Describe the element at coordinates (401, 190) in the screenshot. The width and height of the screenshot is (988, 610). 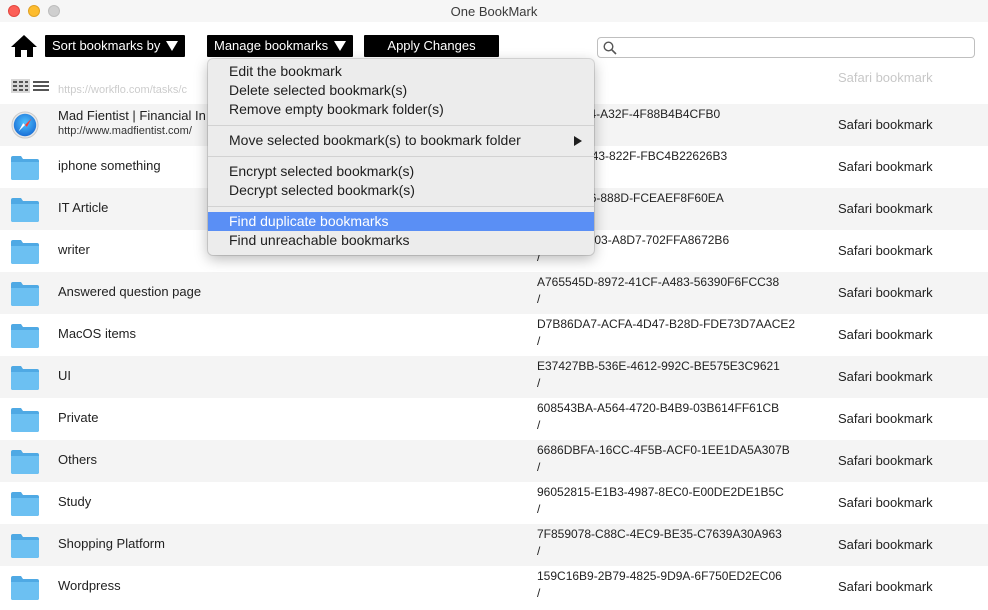
I see `menu-item-decrypt: Decrypt selected bookmark(s)` at that location.